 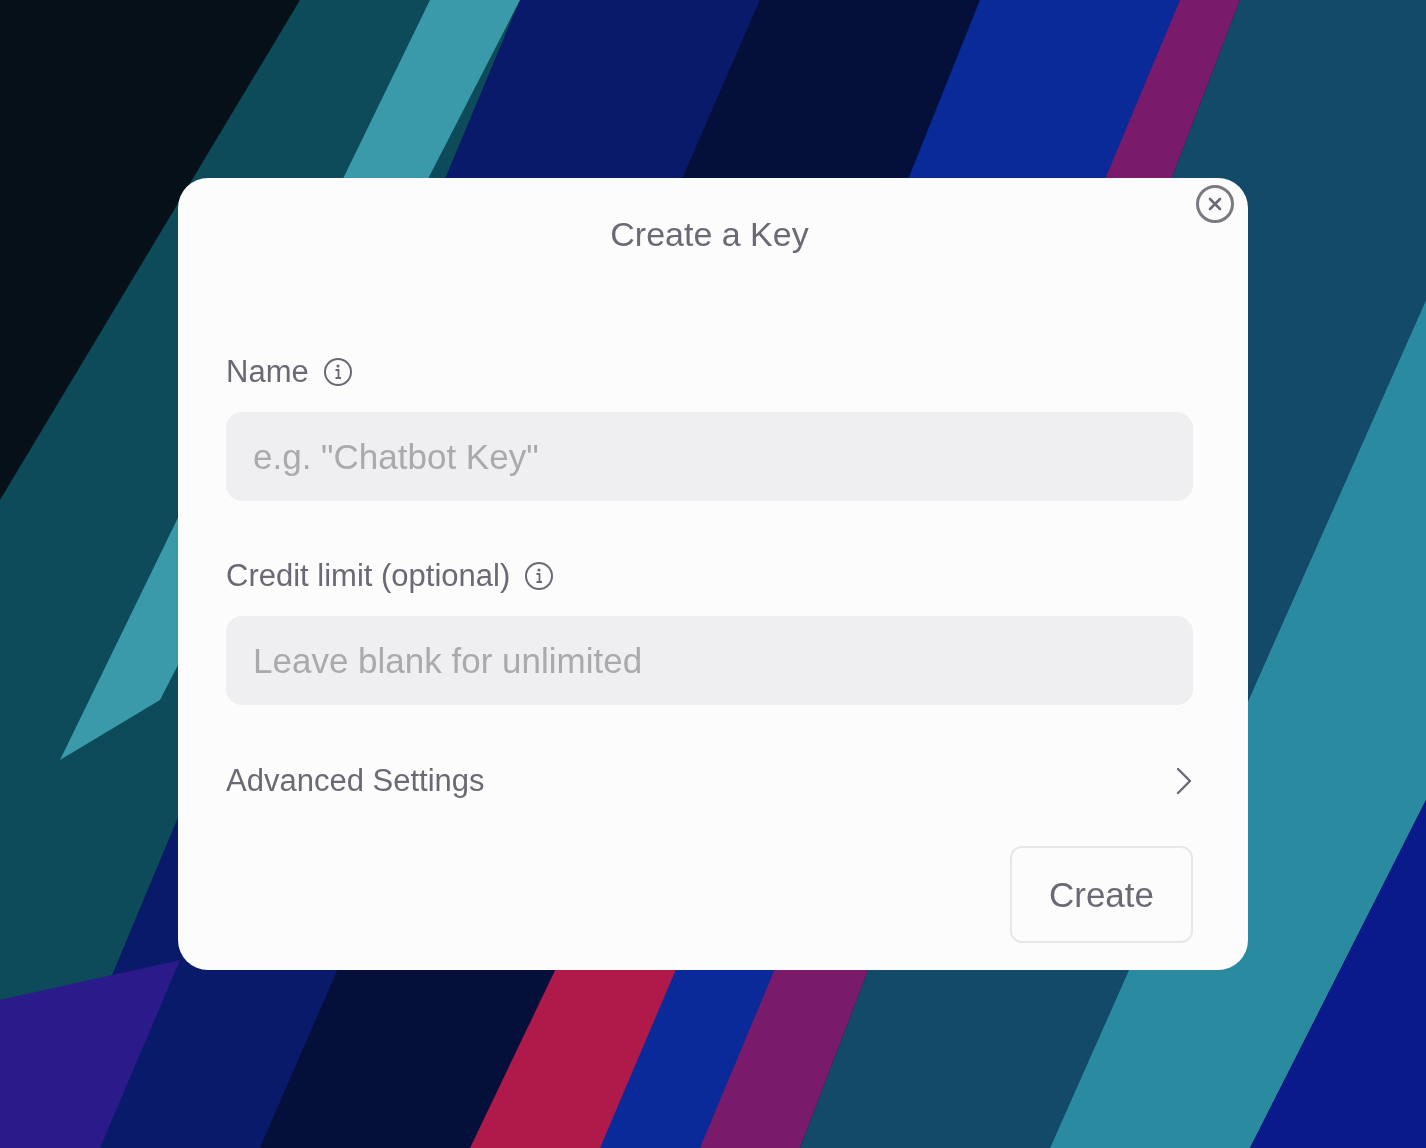 I want to click on field-label: Credit limit (optional), so click(x=368, y=576).